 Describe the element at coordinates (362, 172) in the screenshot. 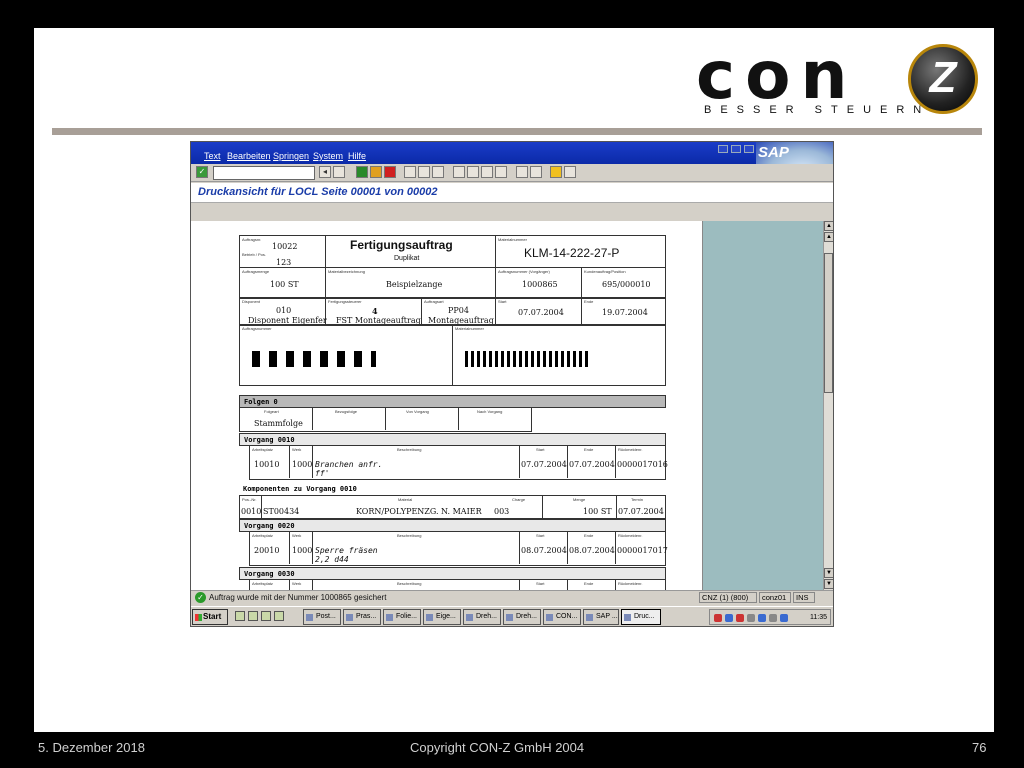

I see `back-icon` at that location.